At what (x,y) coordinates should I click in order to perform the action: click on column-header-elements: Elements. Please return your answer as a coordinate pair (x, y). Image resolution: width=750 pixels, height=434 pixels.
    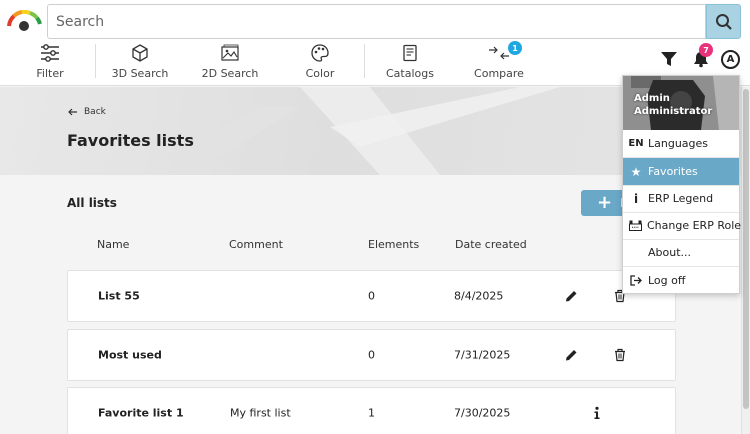
    Looking at the image, I should click on (393, 244).